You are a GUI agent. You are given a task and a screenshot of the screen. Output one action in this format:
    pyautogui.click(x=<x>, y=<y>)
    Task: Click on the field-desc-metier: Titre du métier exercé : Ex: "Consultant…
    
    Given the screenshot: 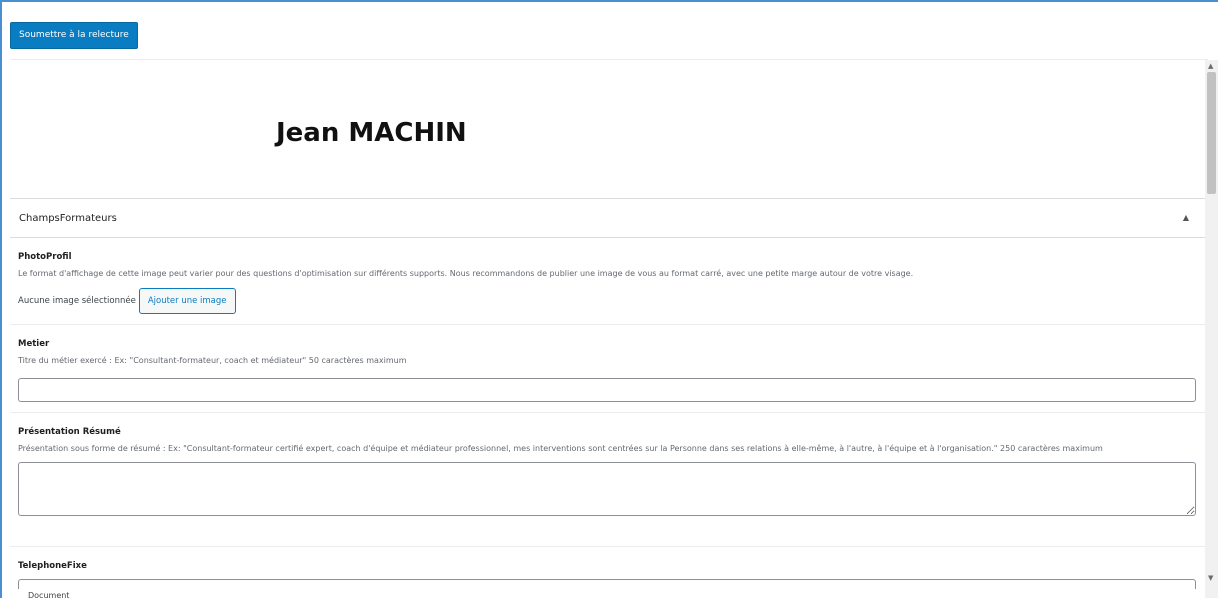 What is the action you would take?
    pyautogui.click(x=212, y=360)
    